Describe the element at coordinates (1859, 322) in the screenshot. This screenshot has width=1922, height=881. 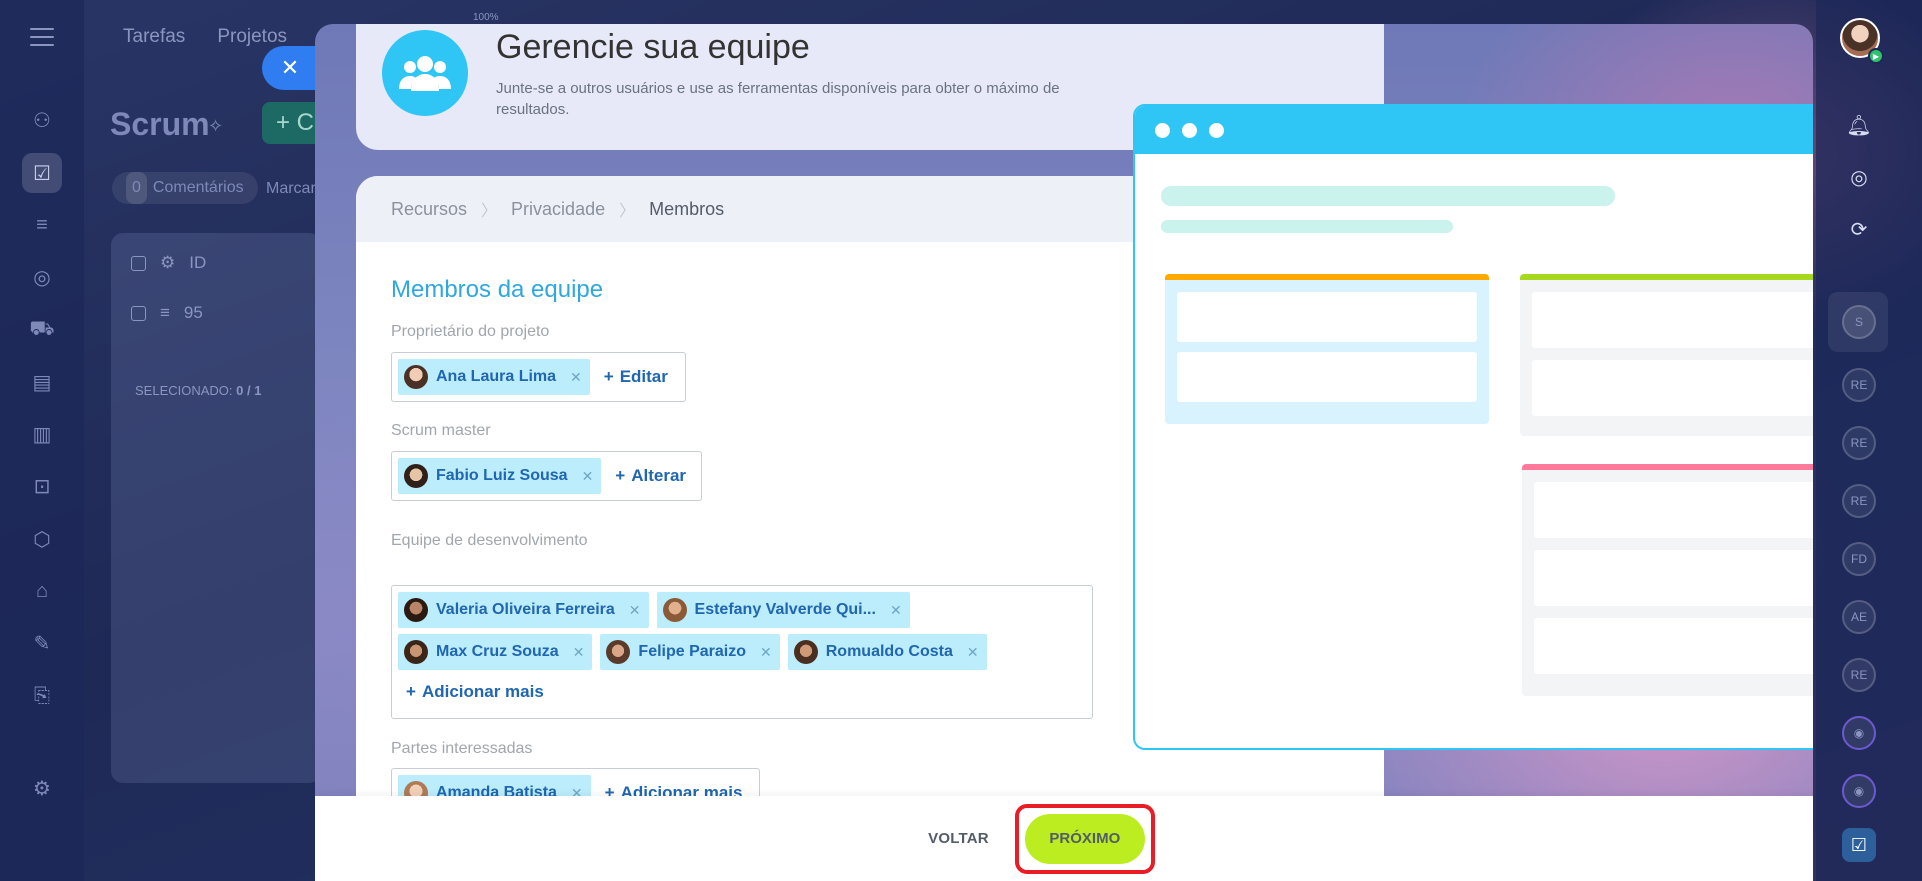
I see `rail-chat-avatar: S` at that location.